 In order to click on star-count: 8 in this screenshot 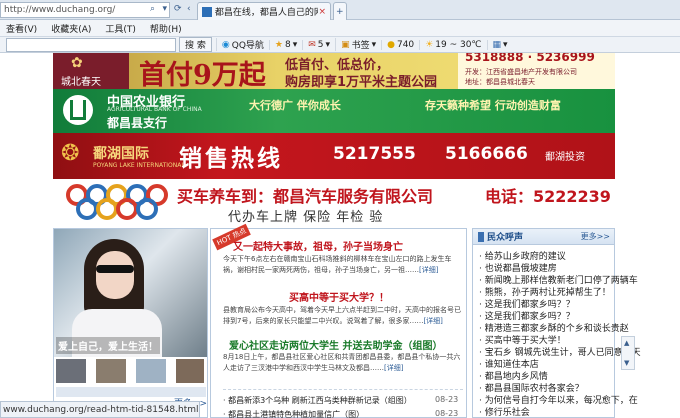, I will do `click(287, 44)`.